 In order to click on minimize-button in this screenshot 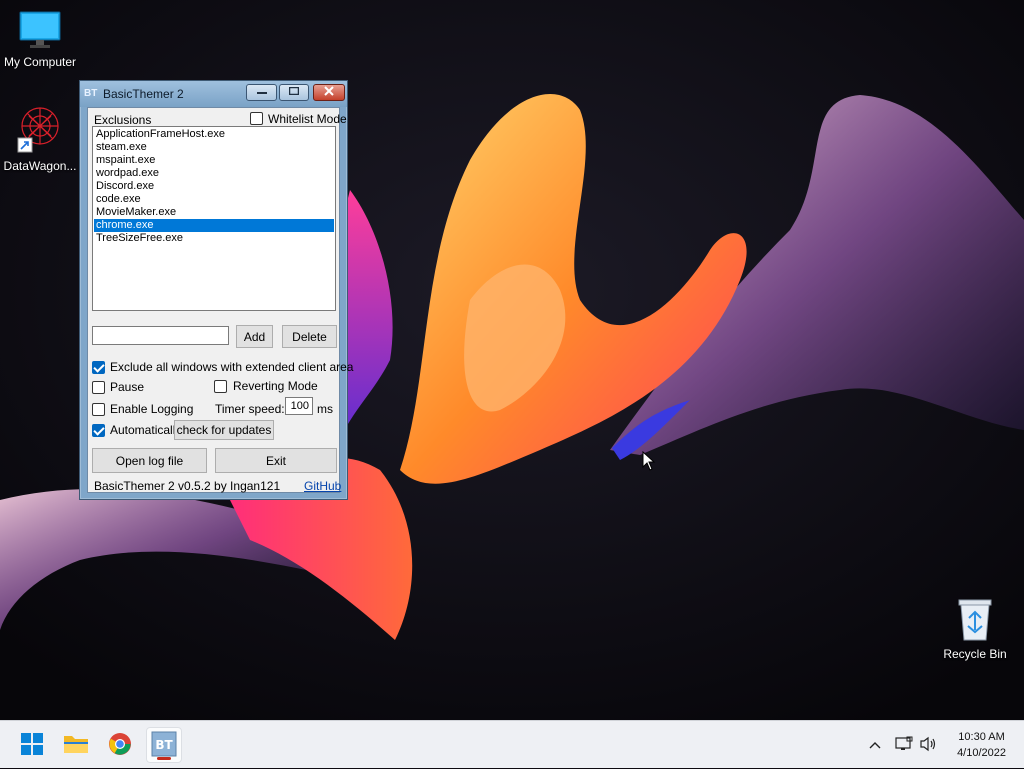, I will do `click(261, 92)`.